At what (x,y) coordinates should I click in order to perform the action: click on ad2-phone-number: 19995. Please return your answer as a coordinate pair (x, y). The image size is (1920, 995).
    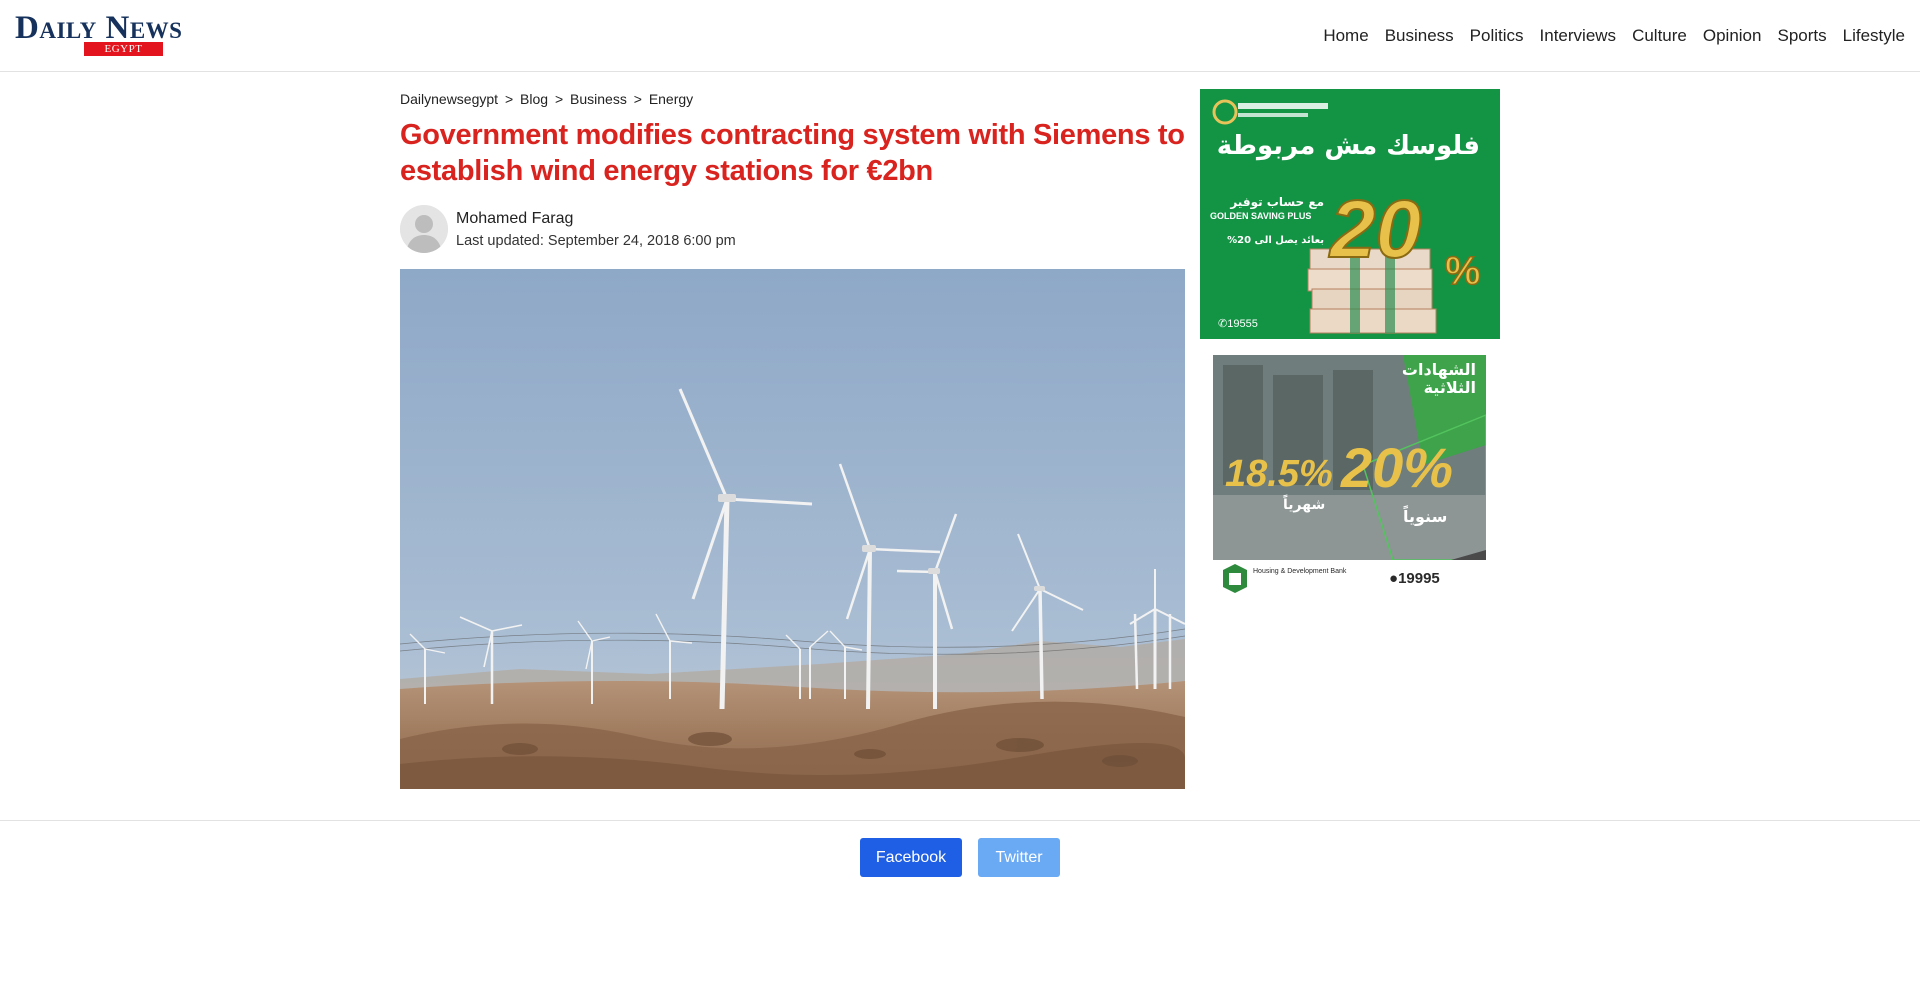
    Looking at the image, I should click on (1419, 578).